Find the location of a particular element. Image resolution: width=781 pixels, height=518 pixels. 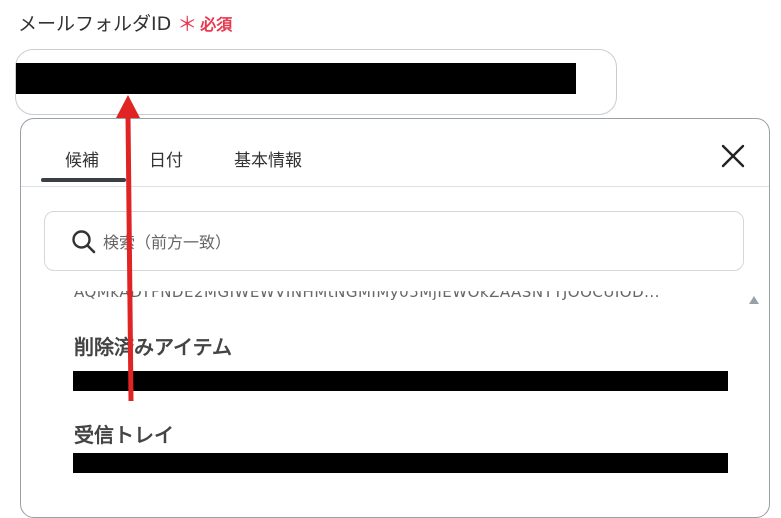

close-icon is located at coordinates (733, 156).